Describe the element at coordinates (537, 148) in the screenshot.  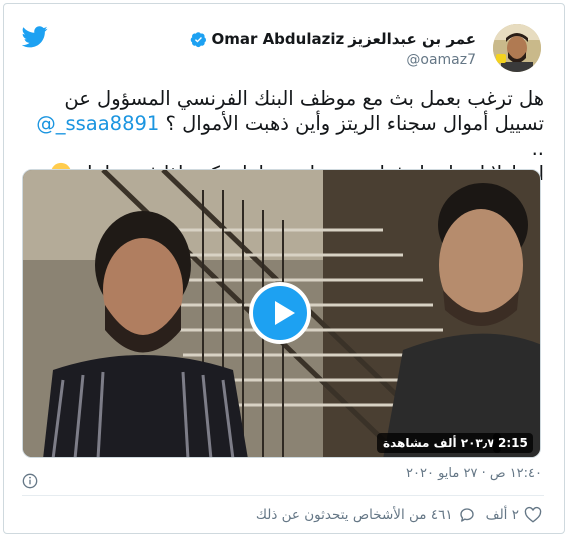
I see `tweet-line-2-tail: ..` at that location.